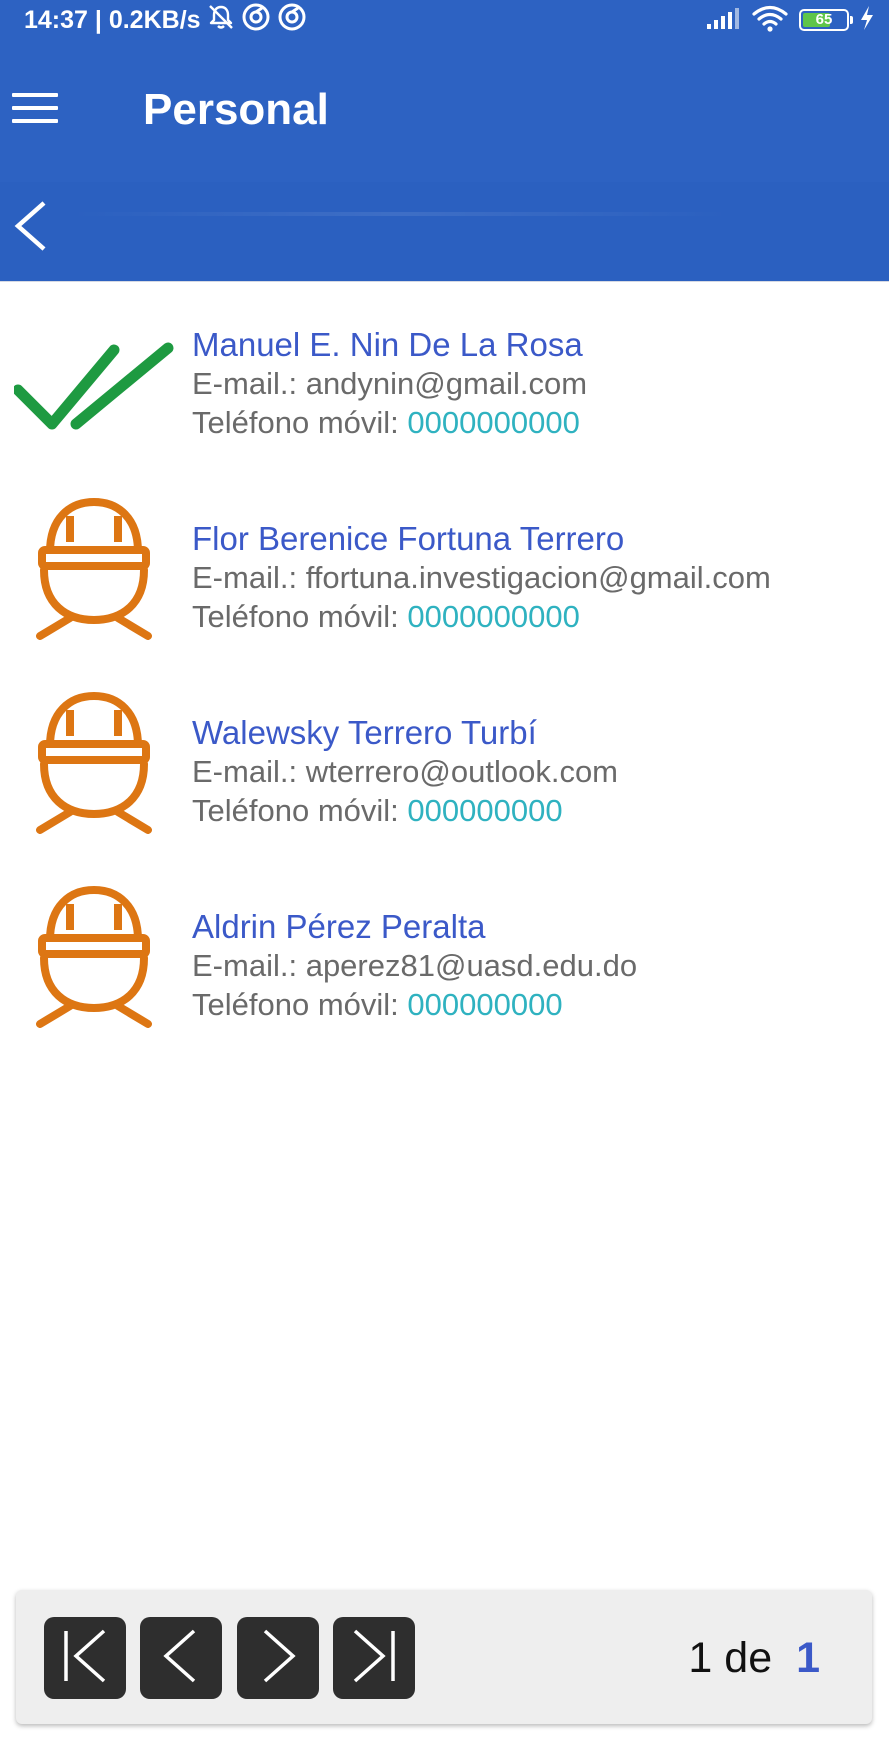 The image size is (889, 1755). Describe the element at coordinates (471, 965) in the screenshot. I see `email-value: aperez81@uasd.edu.do` at that location.